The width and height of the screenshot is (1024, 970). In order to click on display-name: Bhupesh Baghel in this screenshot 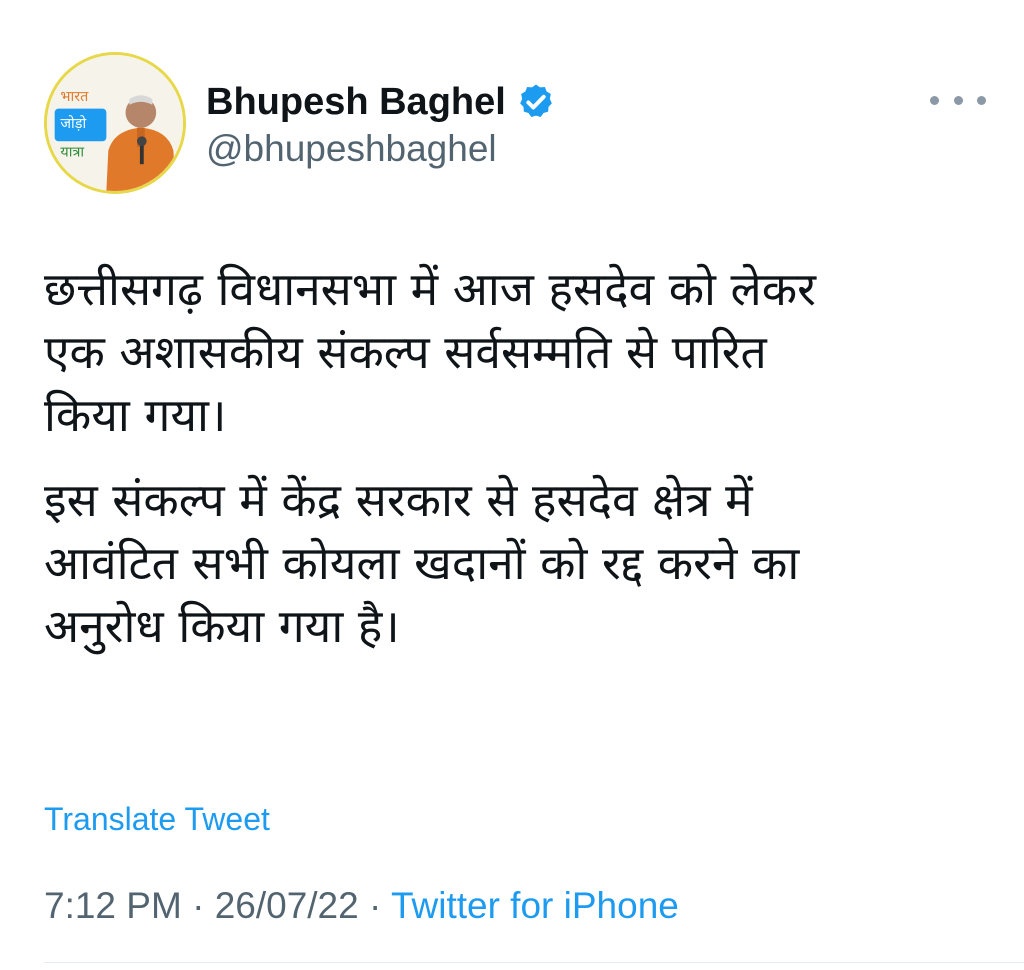, I will do `click(356, 102)`.